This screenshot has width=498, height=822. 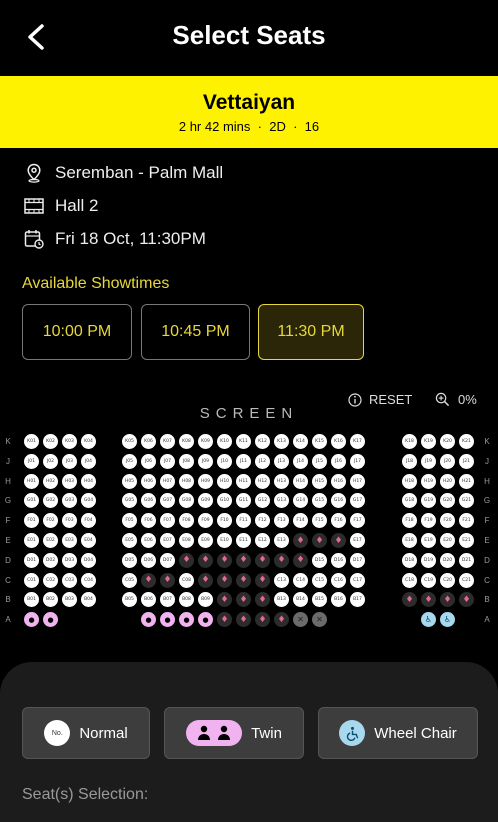 I want to click on seat-J14: J14, so click(x=300, y=461).